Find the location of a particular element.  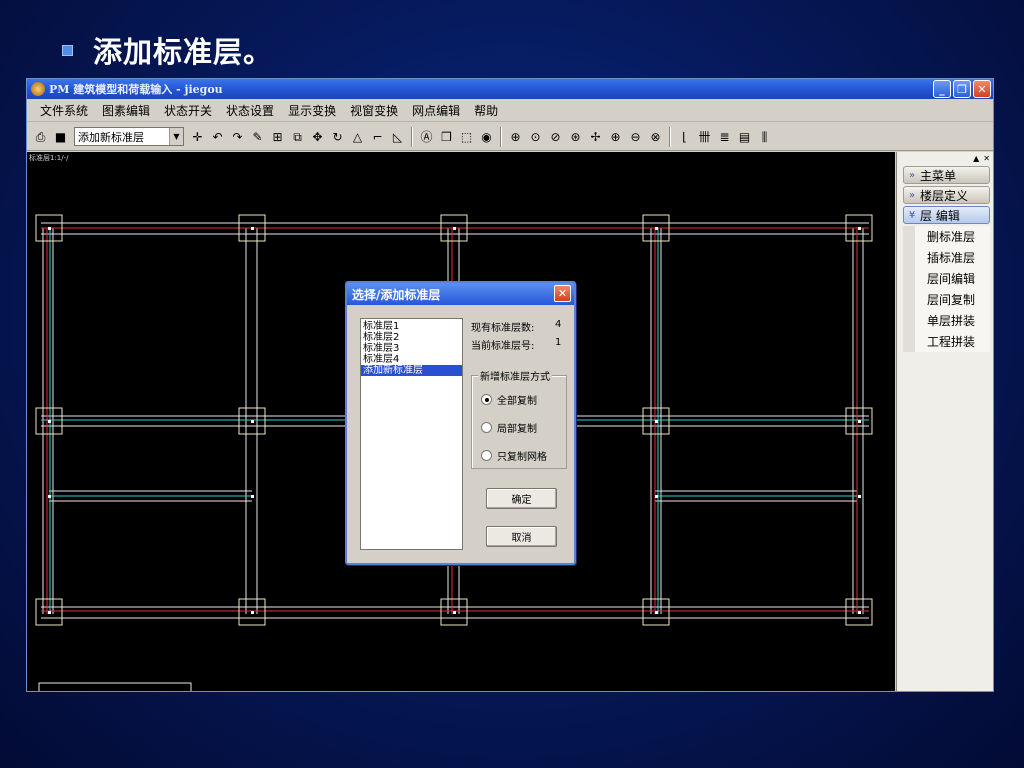

panel-item-single-assembly: 单层拼装 is located at coordinates (952, 320).